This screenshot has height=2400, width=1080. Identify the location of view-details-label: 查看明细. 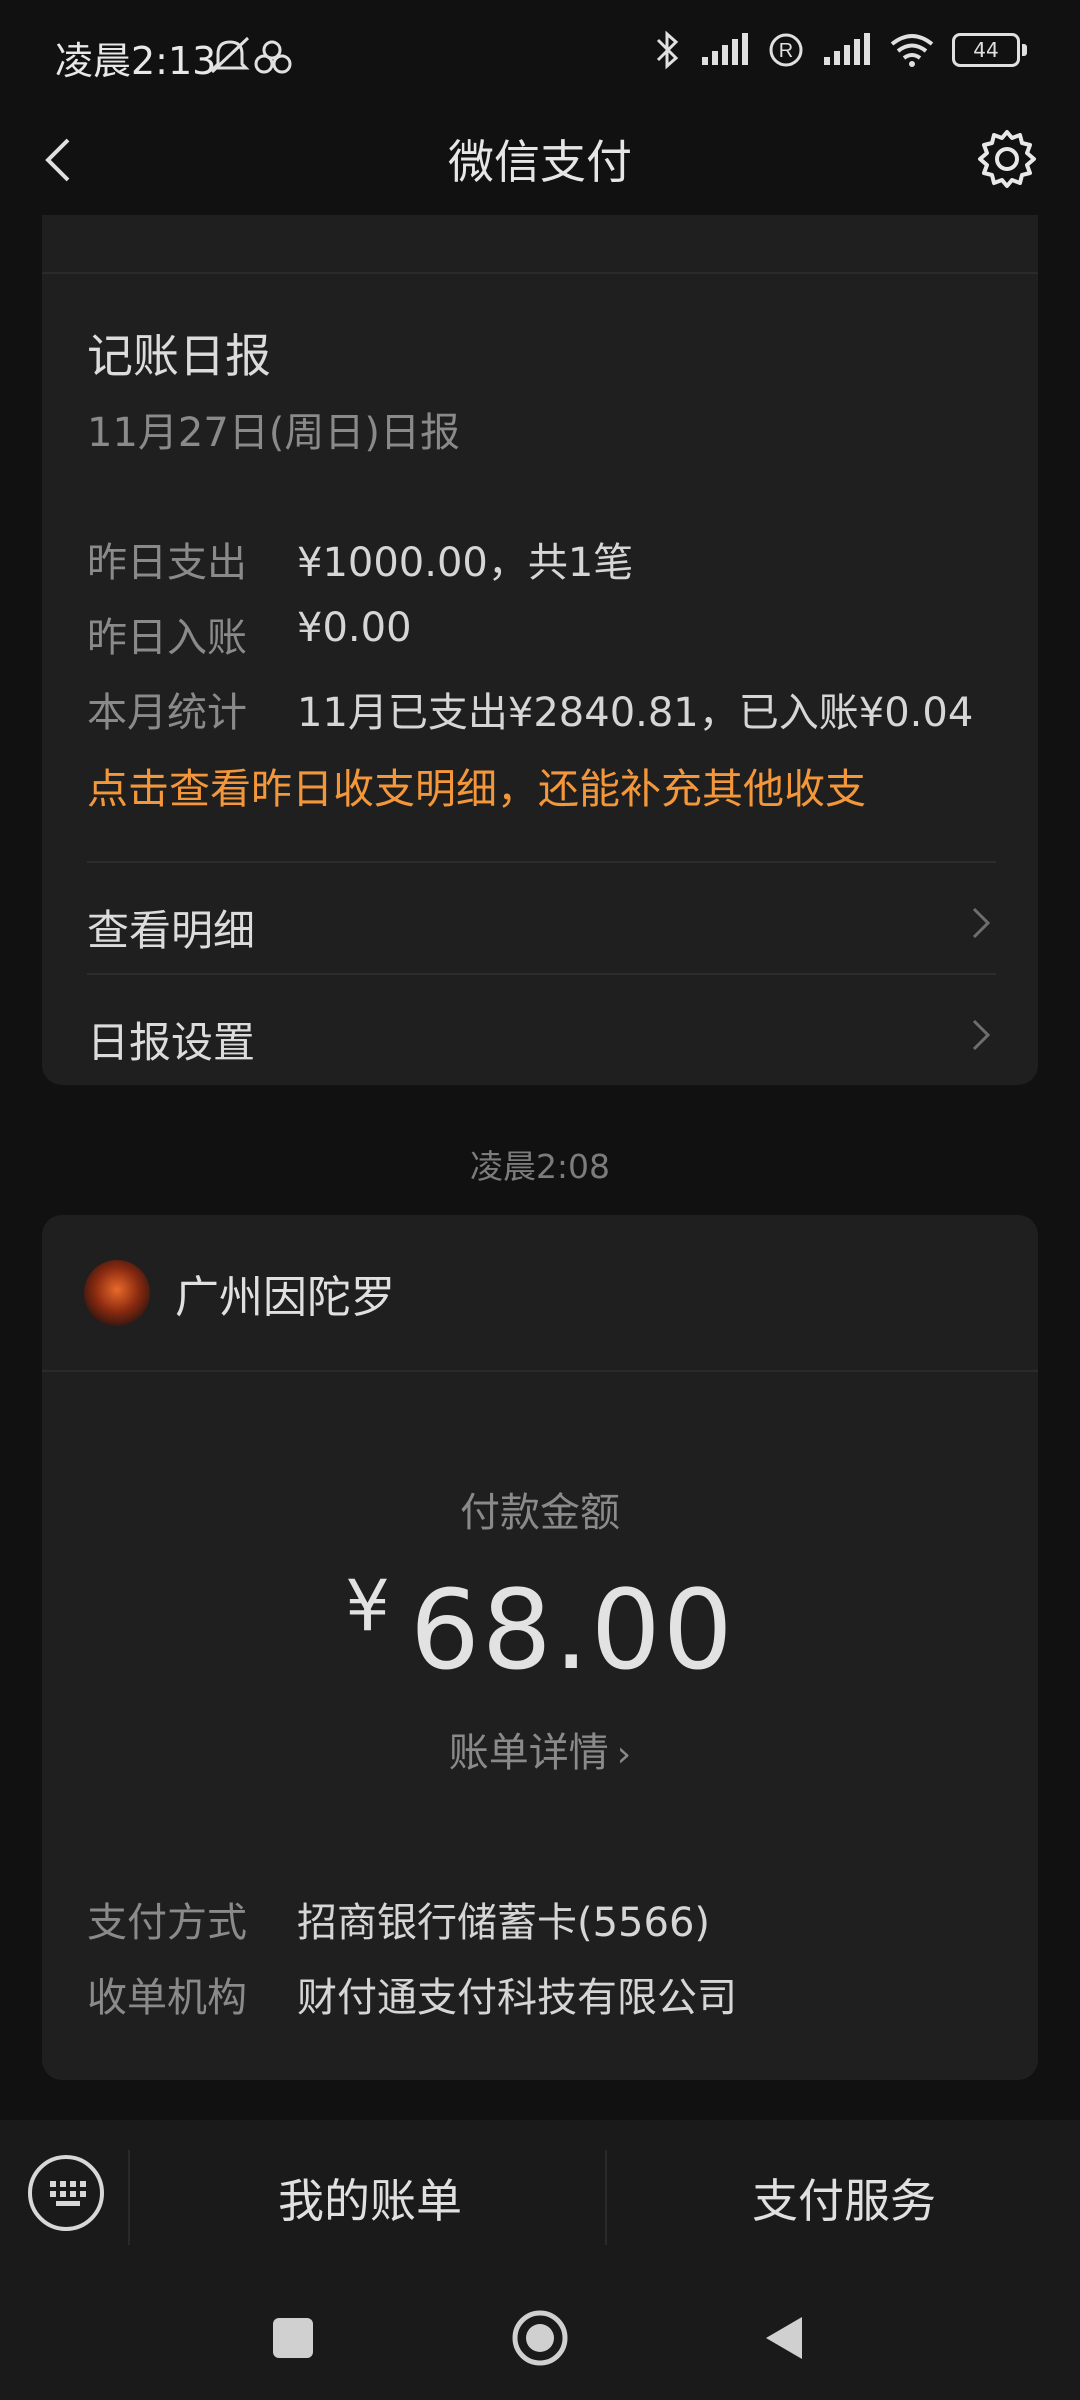
(171, 930).